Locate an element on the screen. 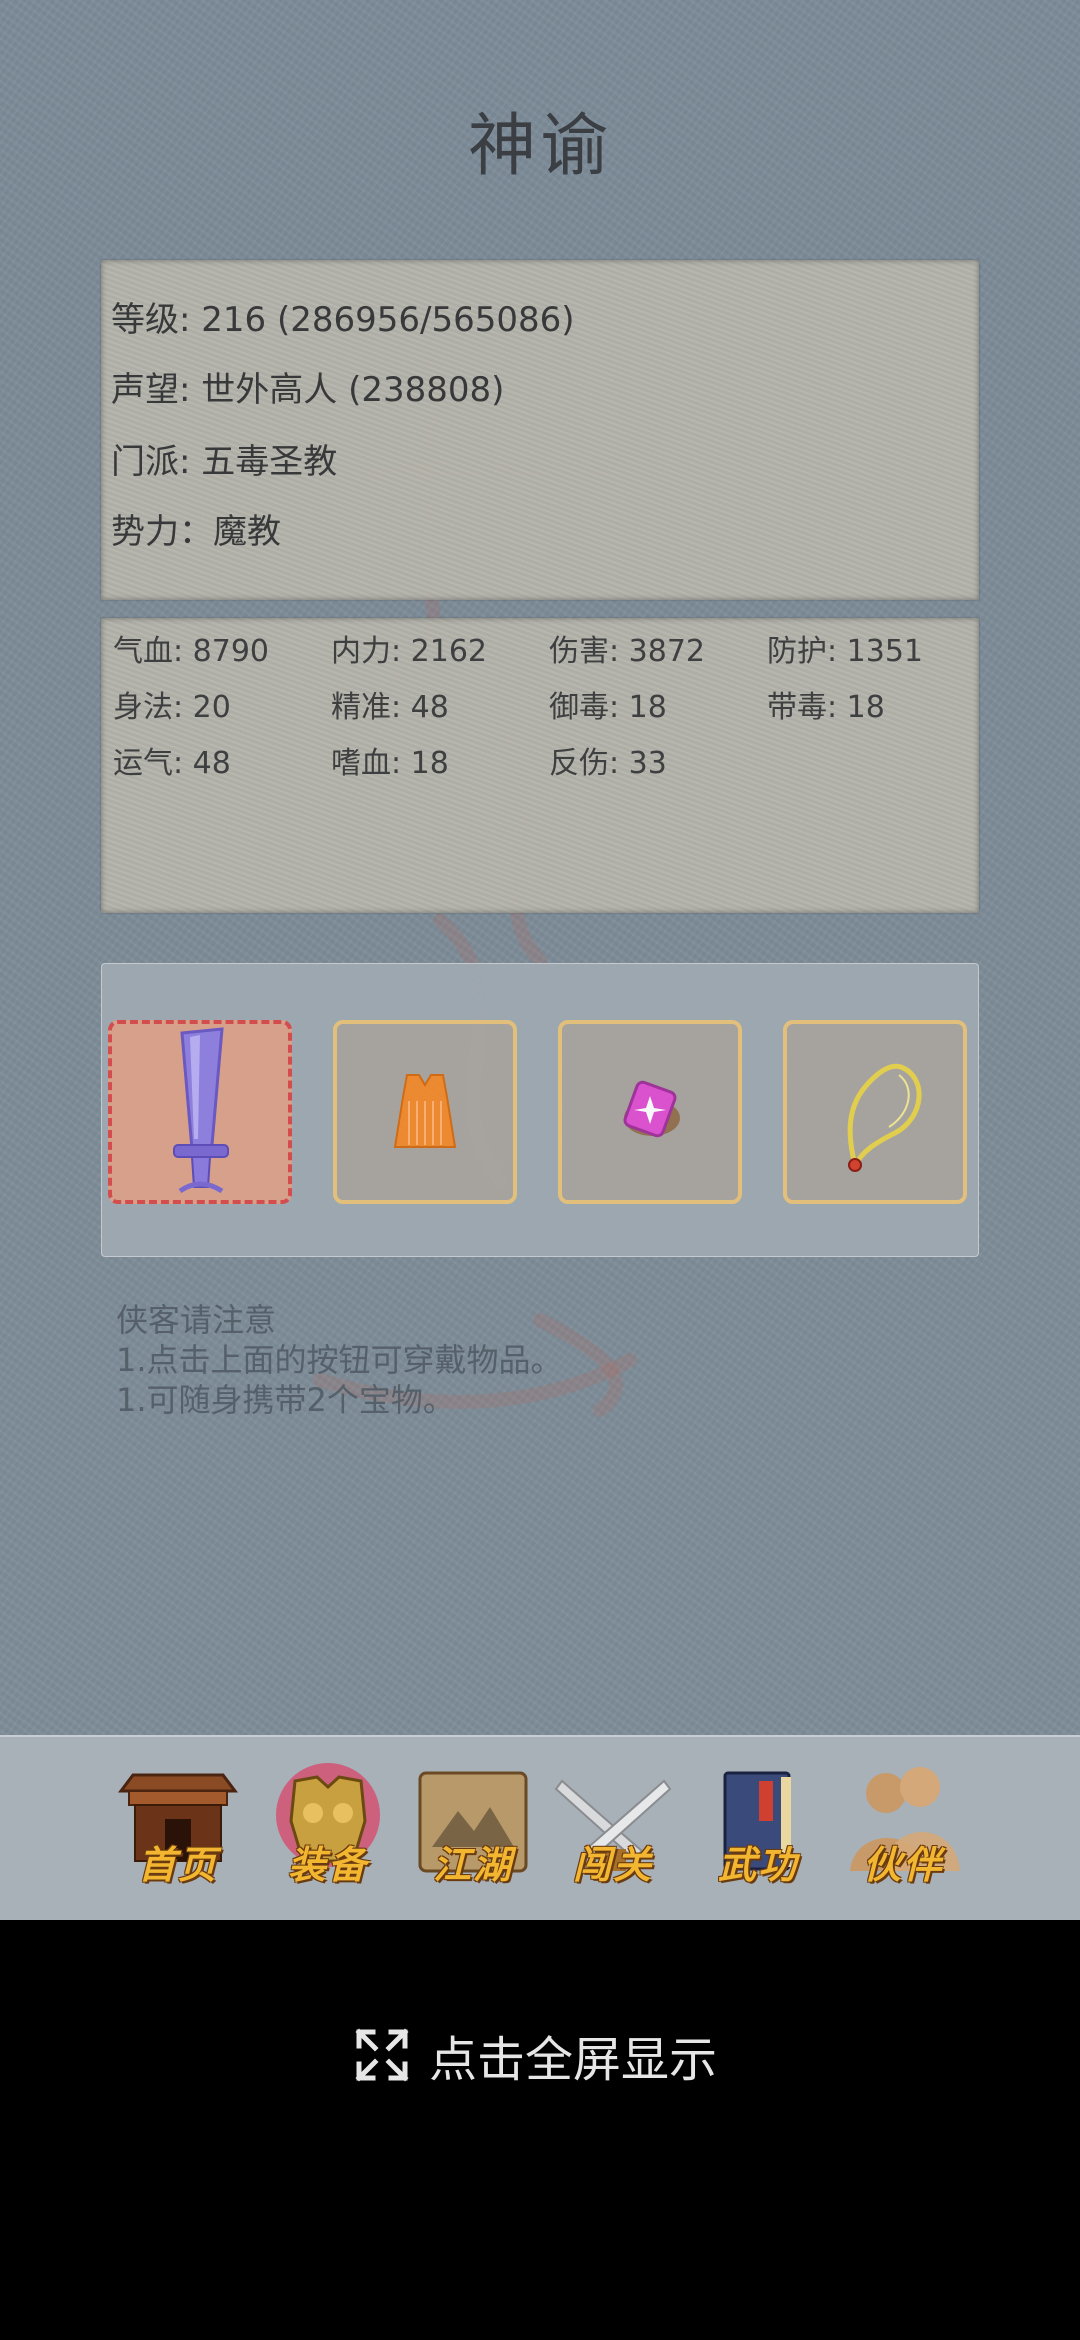 This screenshot has width=1080, height=2340. stat-hp: 气血: 8790 is located at coordinates (191, 651).